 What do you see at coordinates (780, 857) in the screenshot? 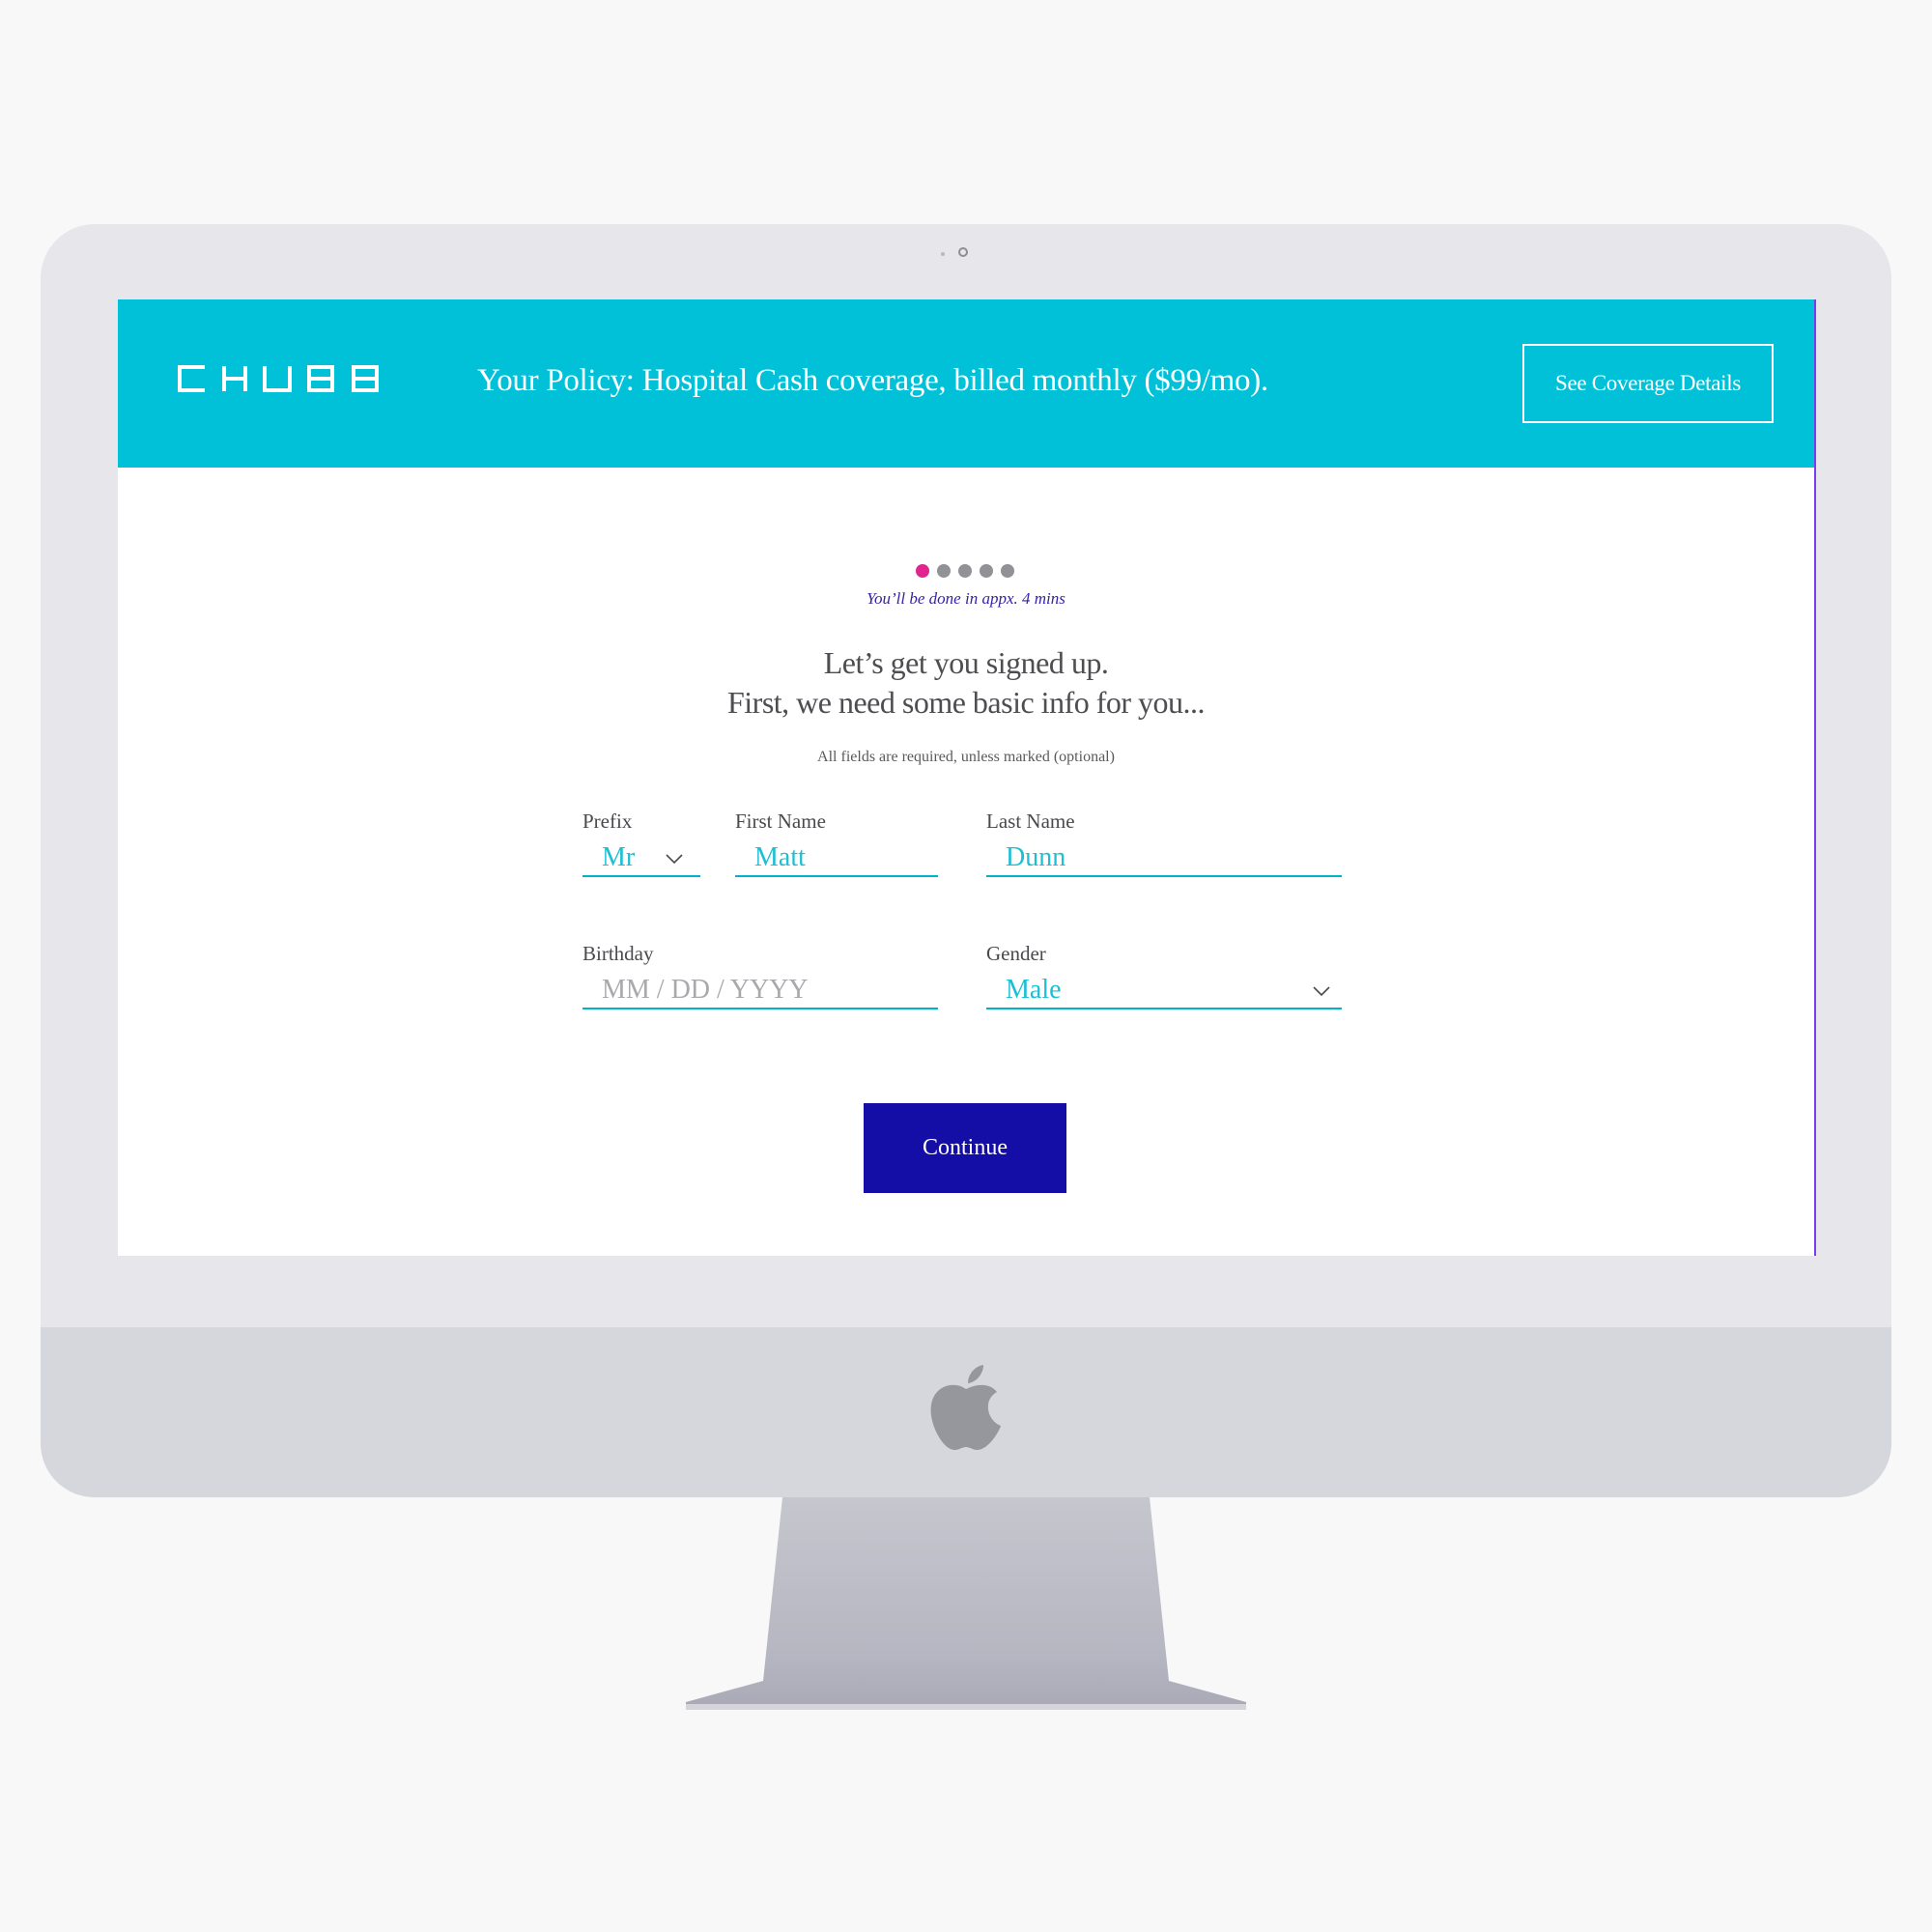
I see `first-name-value: Matt` at bounding box center [780, 857].